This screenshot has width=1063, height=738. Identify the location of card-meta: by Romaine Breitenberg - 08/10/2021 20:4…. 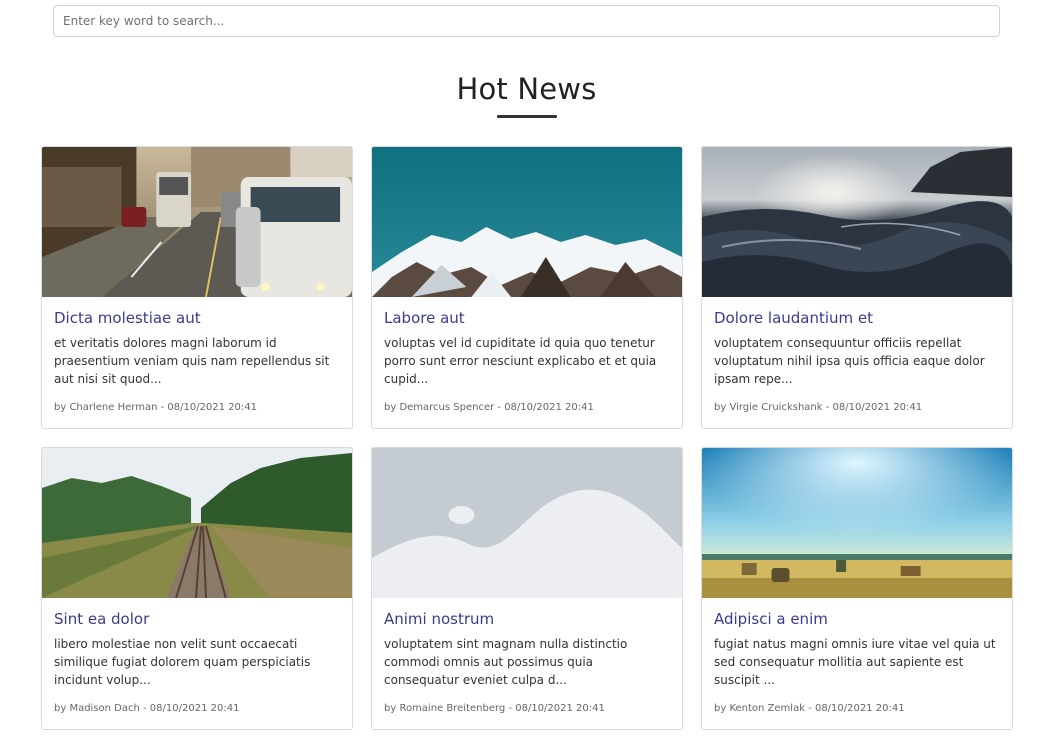
(494, 708).